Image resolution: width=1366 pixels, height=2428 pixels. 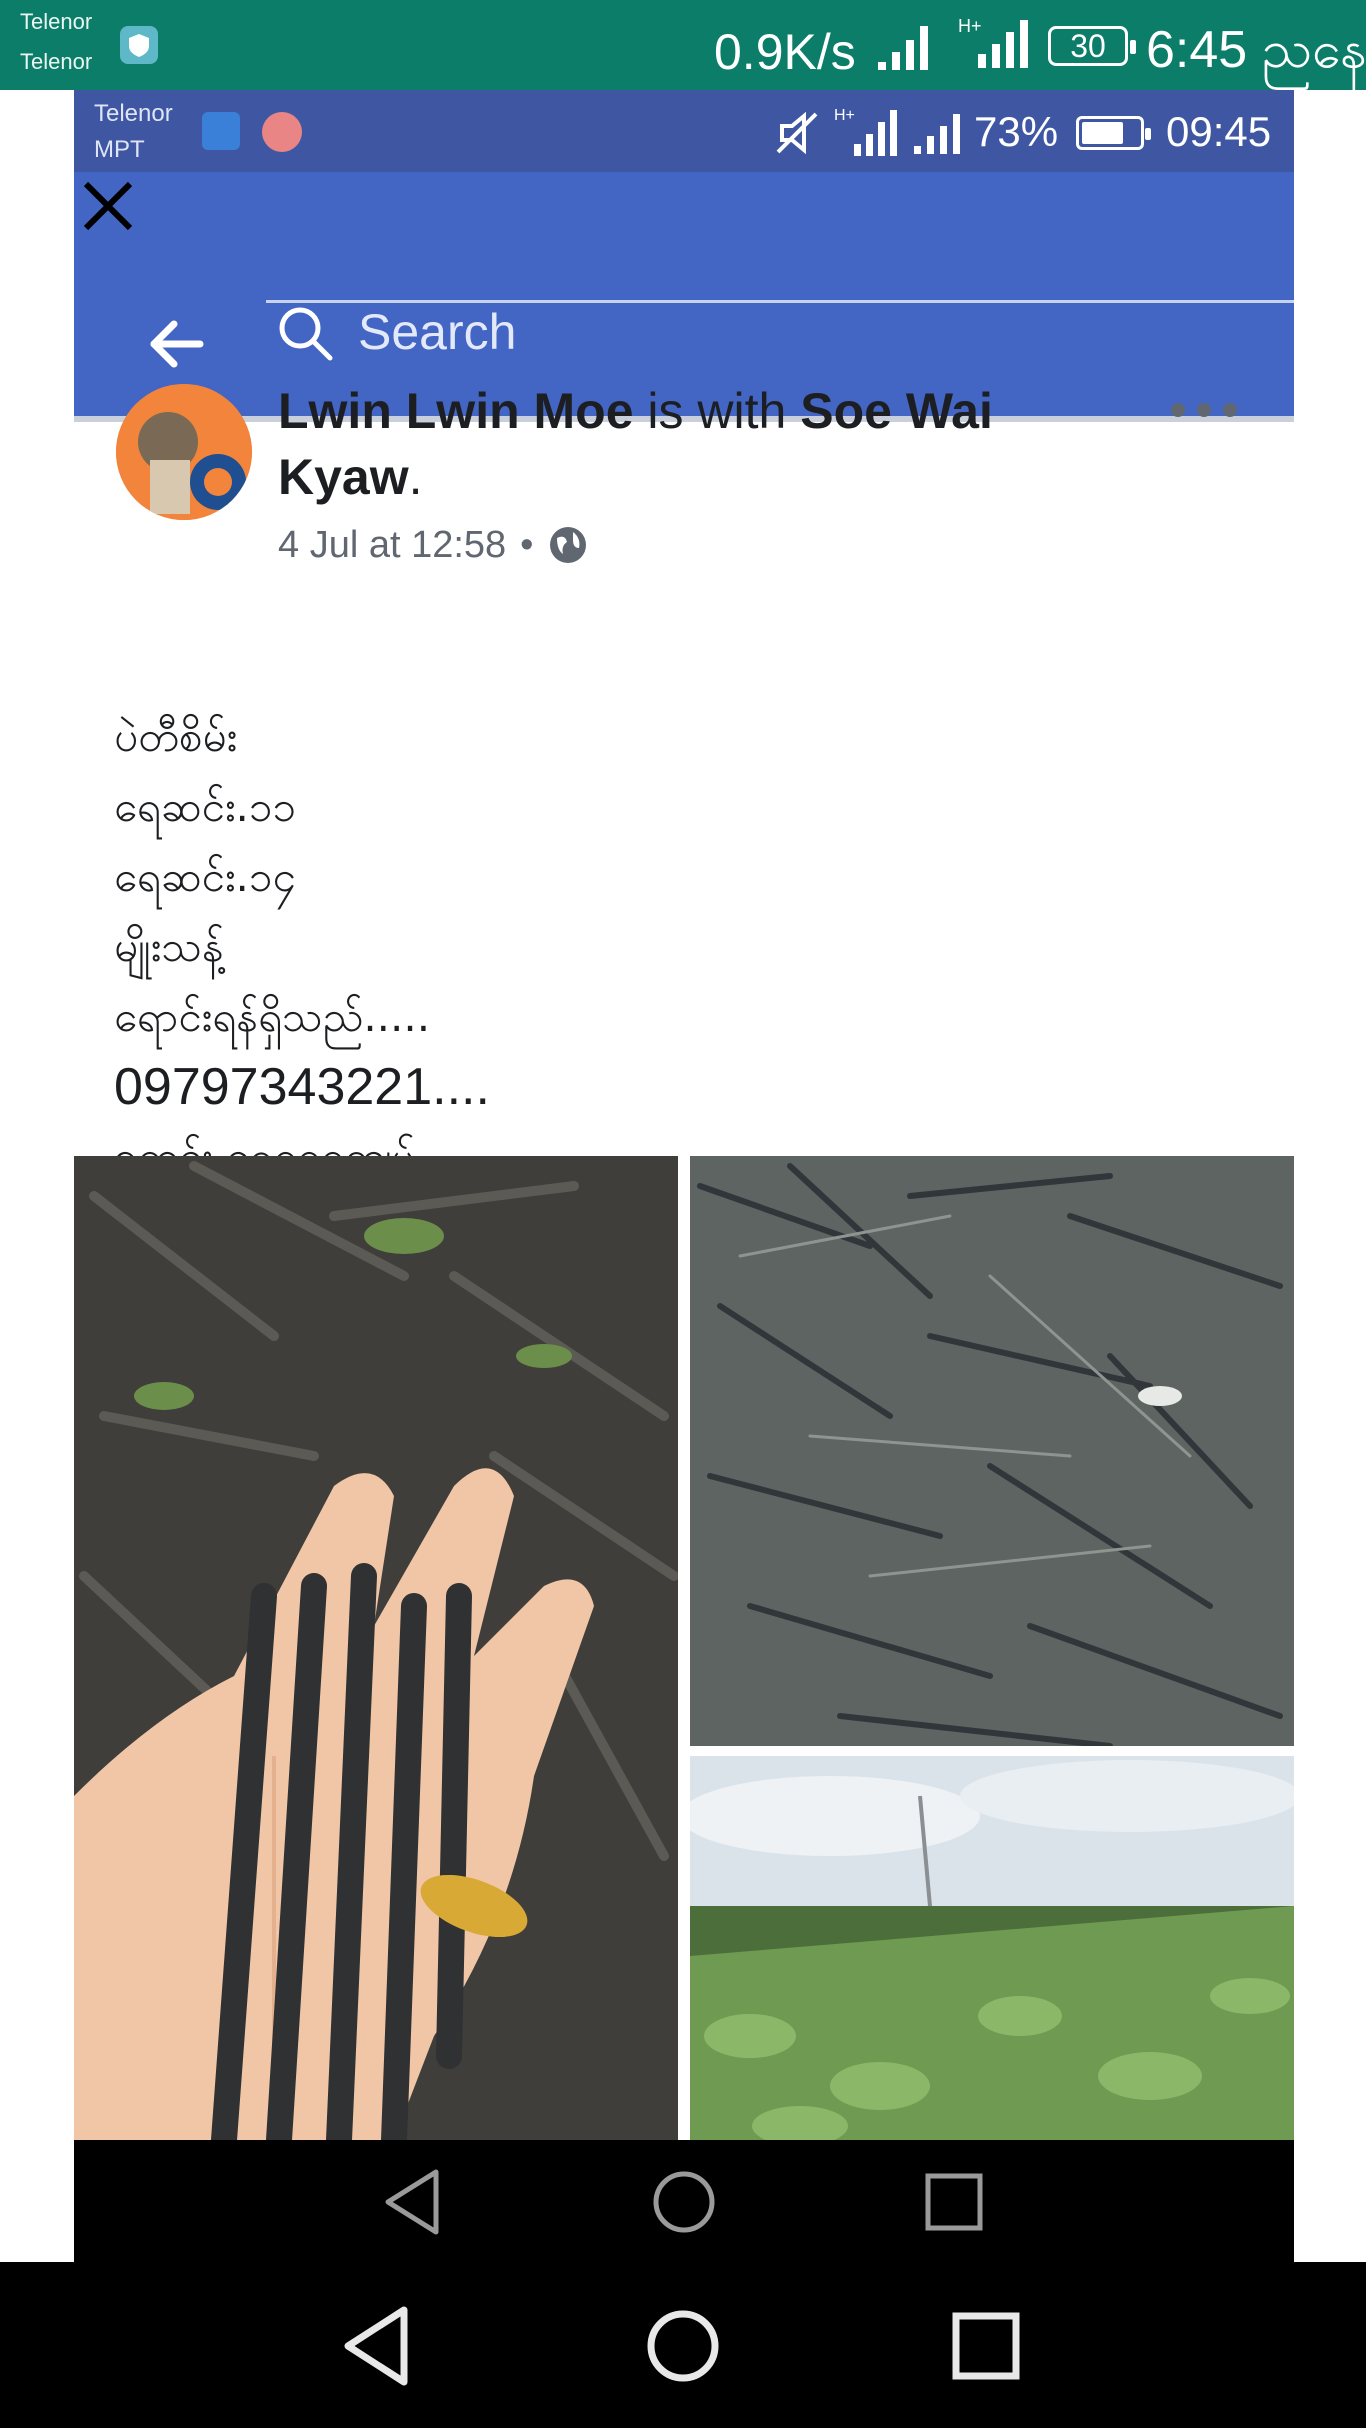 I want to click on photo-bean-field, so click(x=992, y=1948).